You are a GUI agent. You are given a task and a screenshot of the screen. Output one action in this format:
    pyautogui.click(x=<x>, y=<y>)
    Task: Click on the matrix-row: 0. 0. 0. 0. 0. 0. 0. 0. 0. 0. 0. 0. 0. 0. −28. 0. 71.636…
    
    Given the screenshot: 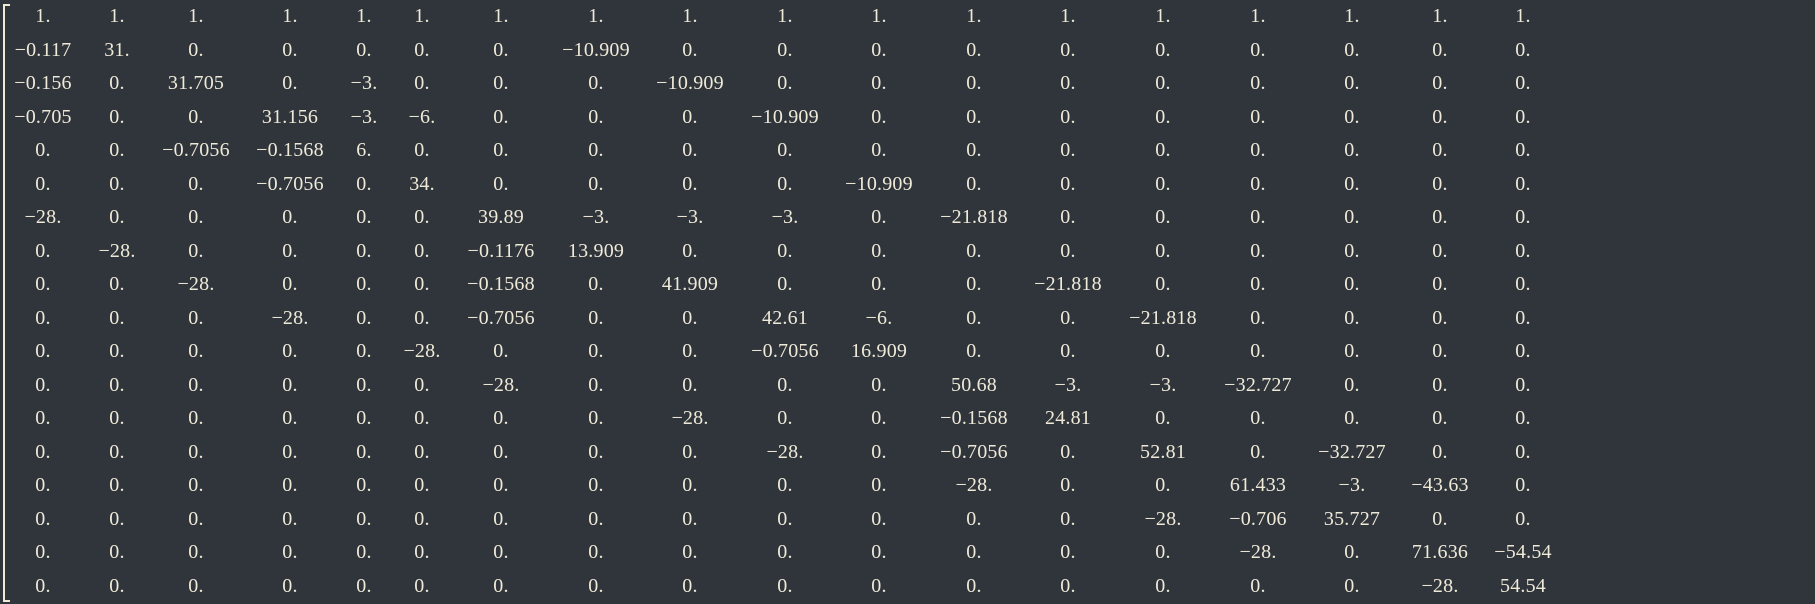 What is the action you would take?
    pyautogui.click(x=907, y=553)
    